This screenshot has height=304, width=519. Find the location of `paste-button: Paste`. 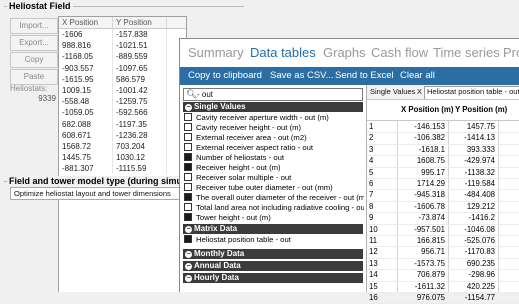

paste-button: Paste is located at coordinates (34, 77).